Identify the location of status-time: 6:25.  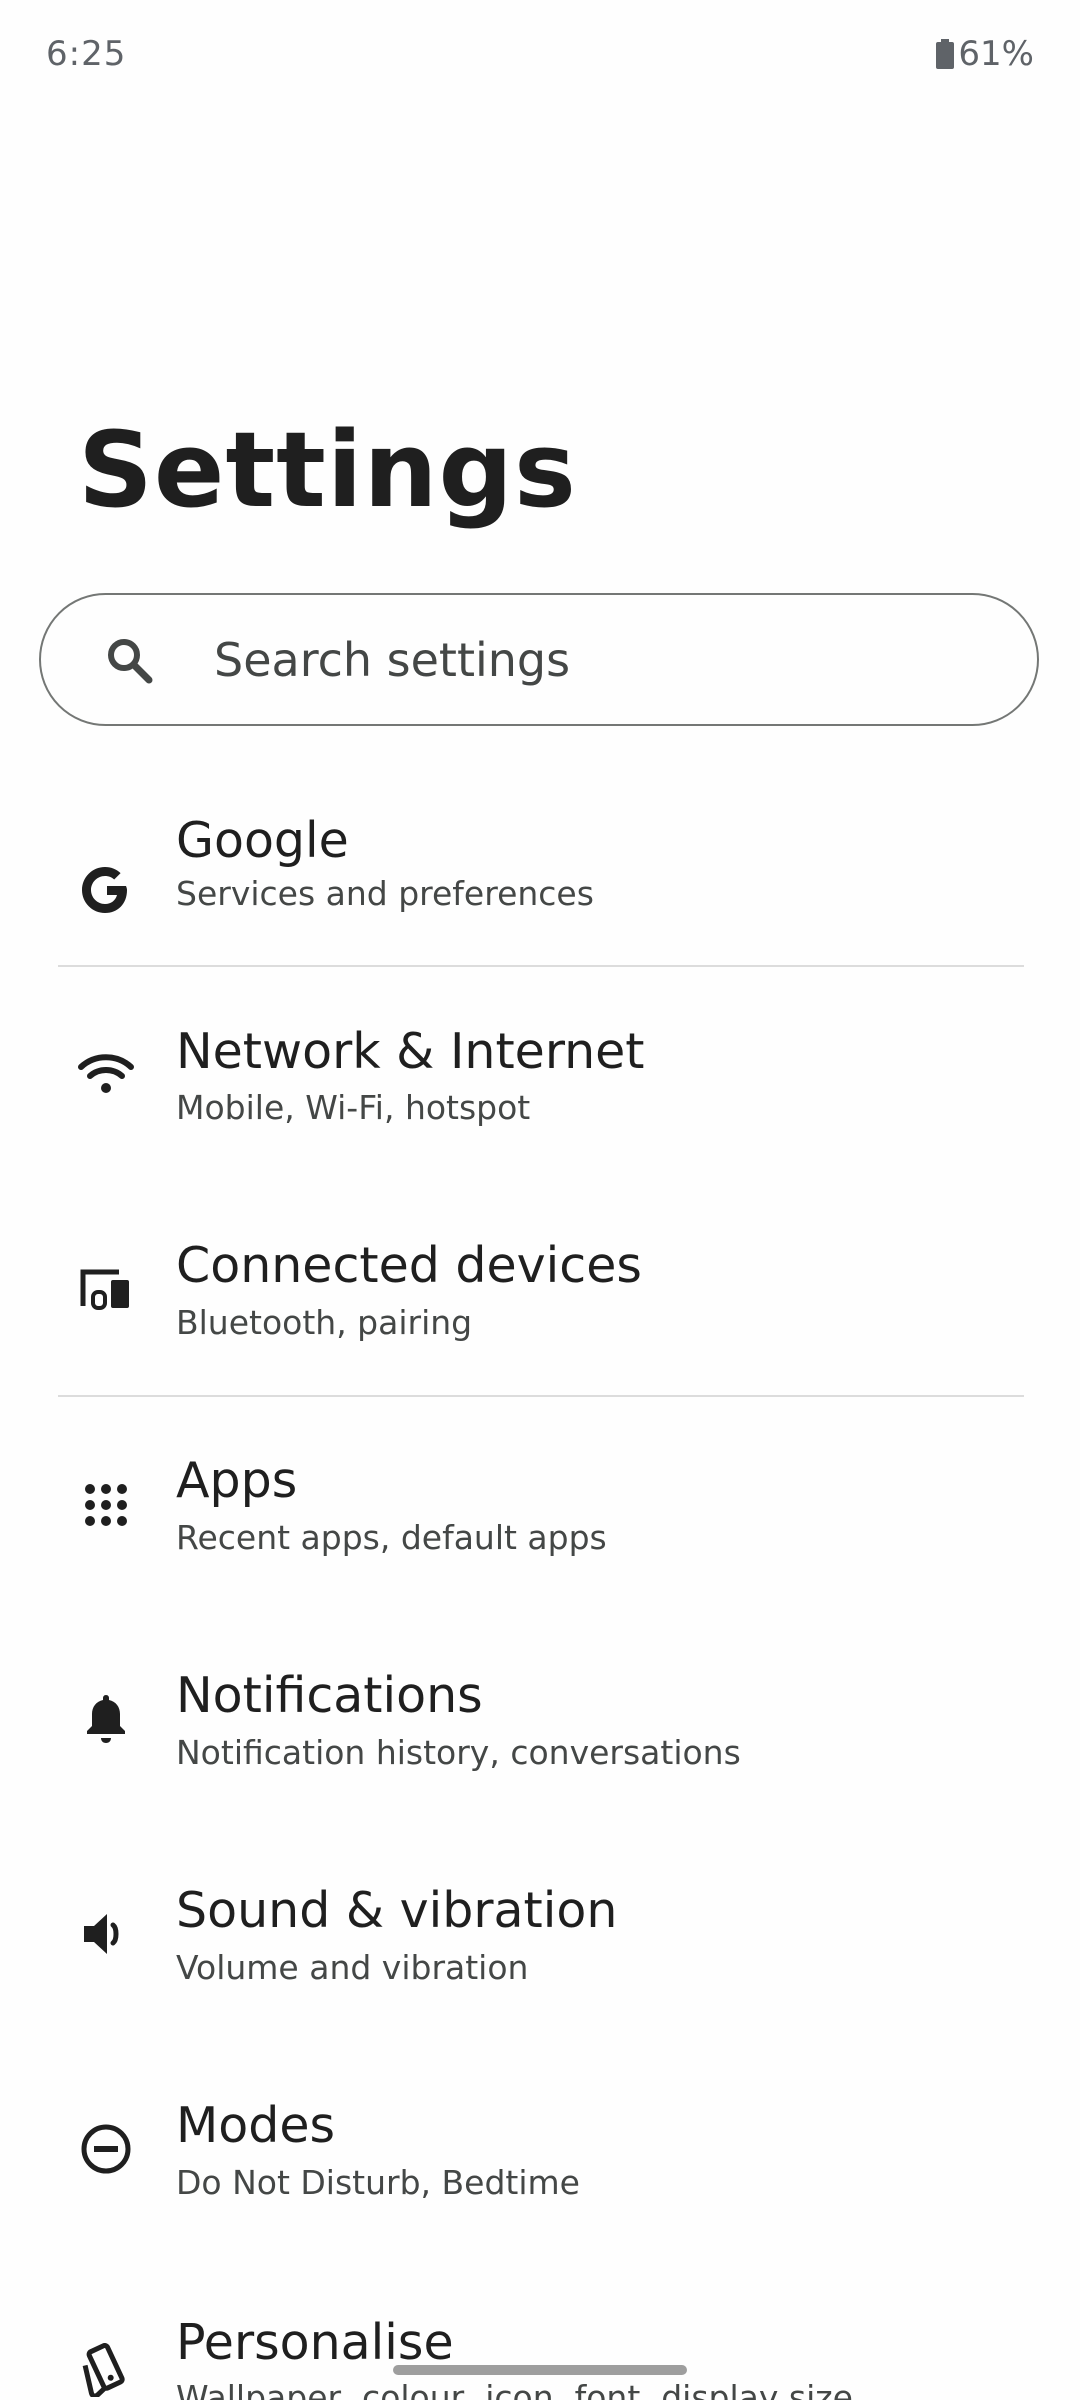
(86, 54).